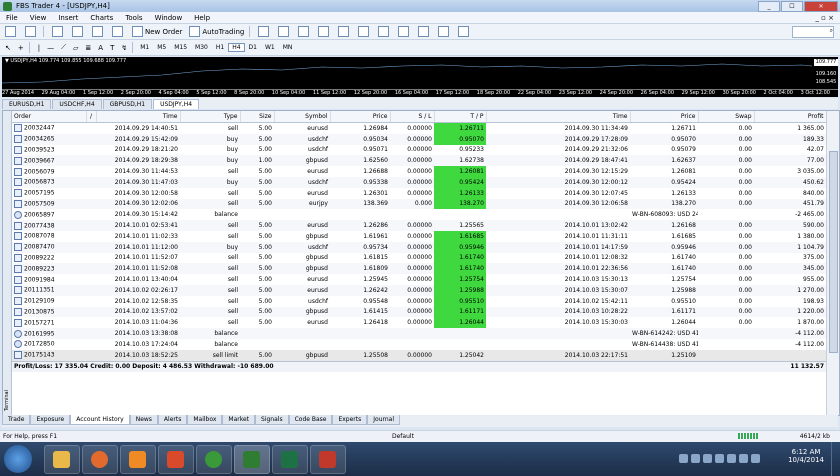 The image size is (840, 476). I want to click on taskbar-clock: 6:12 AM 10/4/2014, so click(806, 456).